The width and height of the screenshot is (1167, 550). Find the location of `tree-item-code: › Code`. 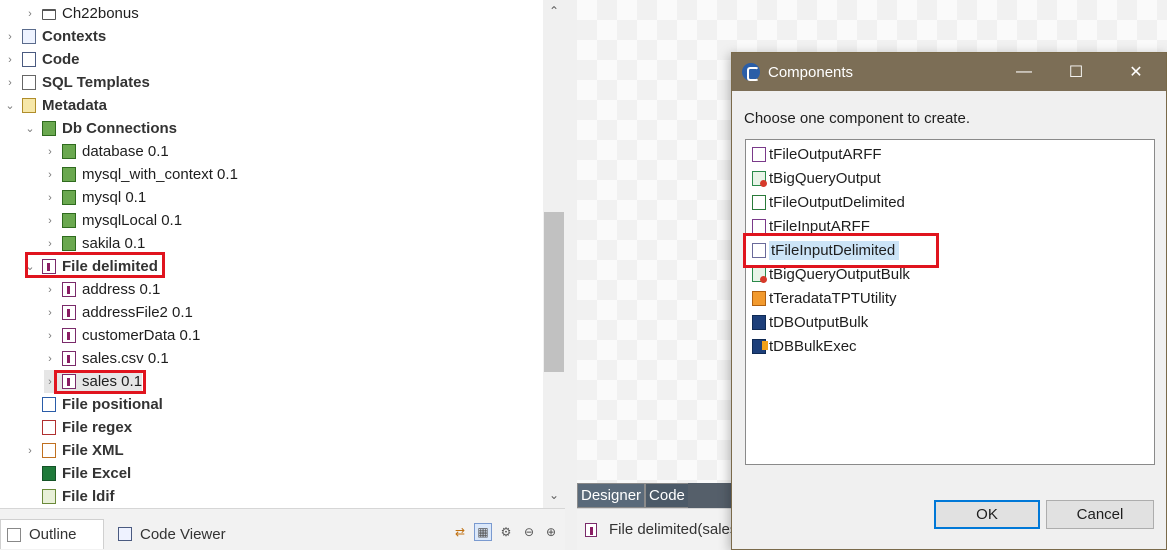

tree-item-code: › Code is located at coordinates (41, 59).